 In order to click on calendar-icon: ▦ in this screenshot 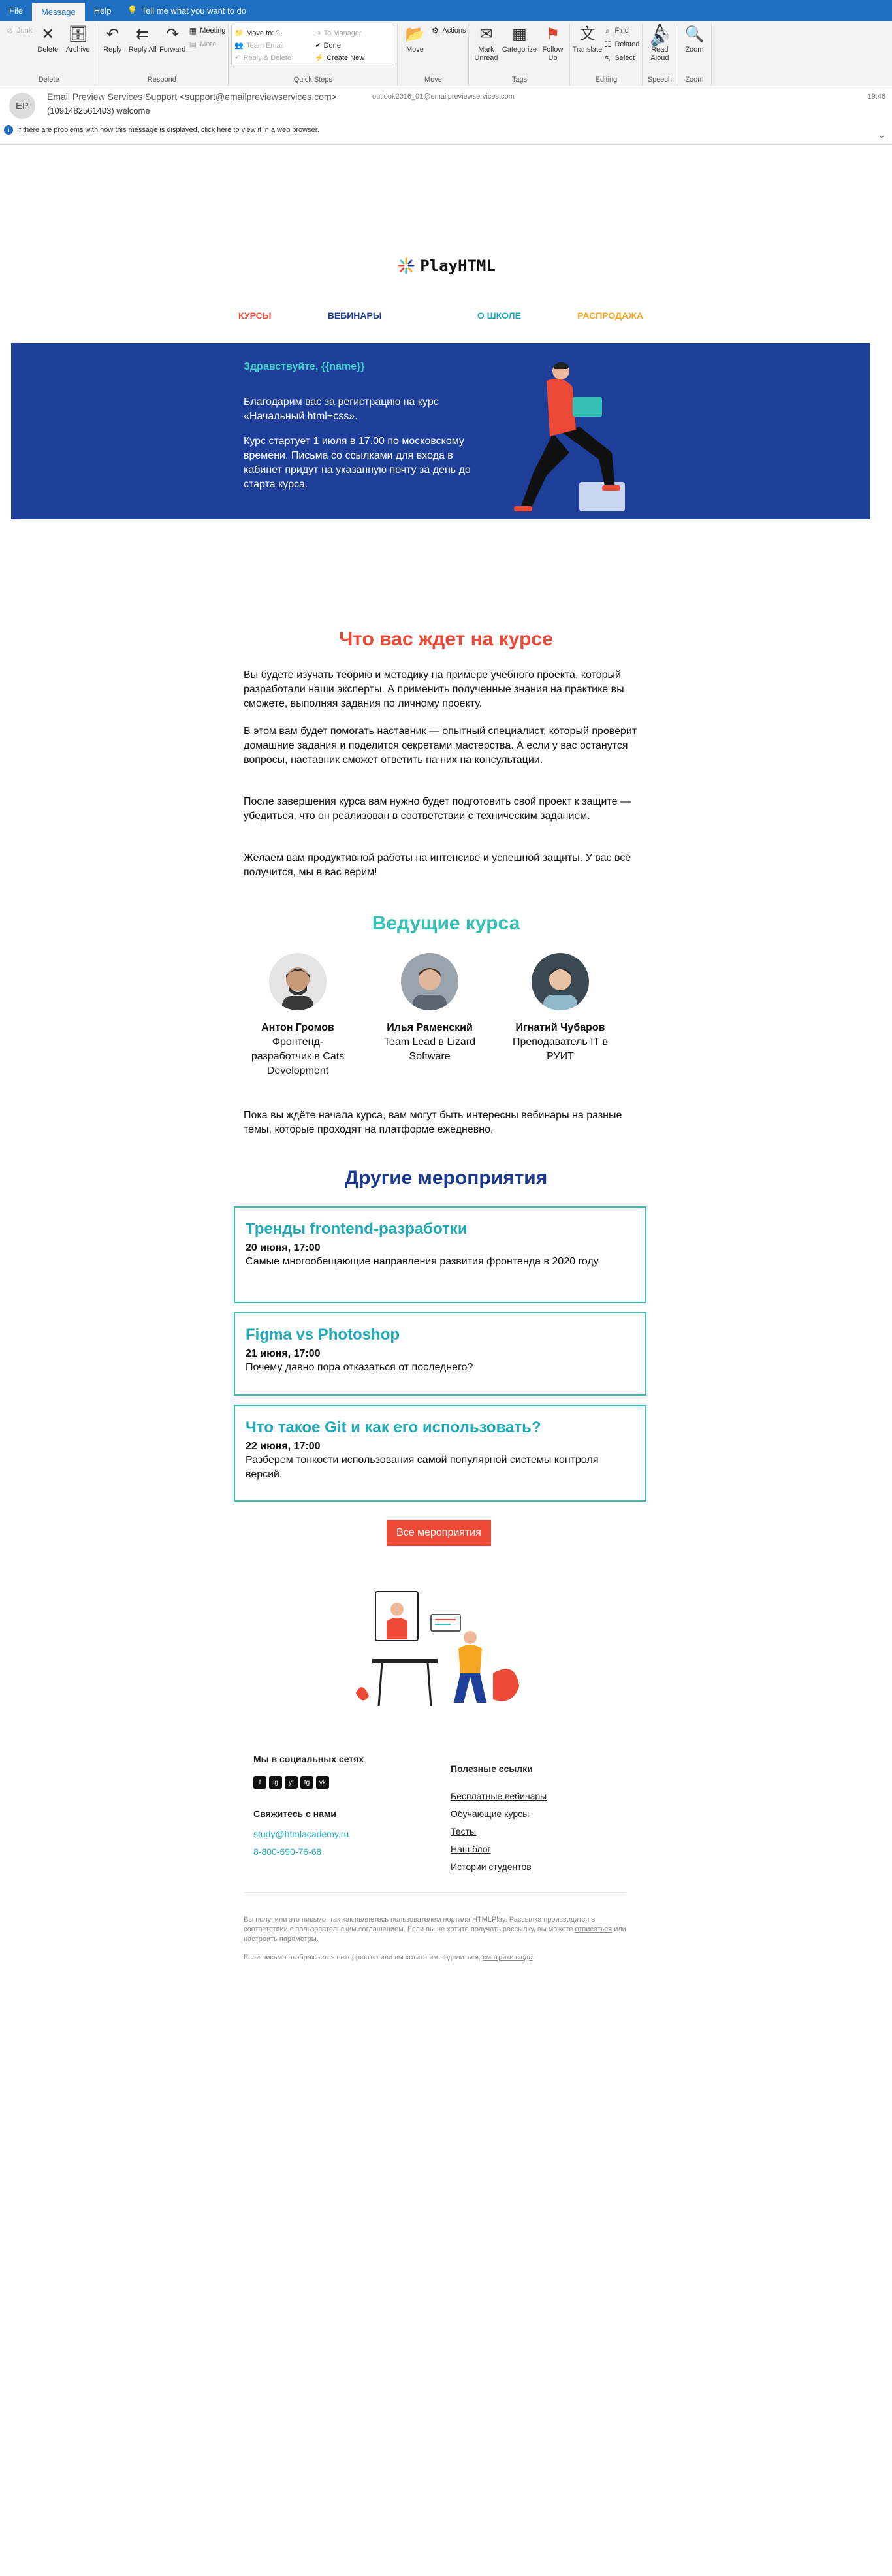, I will do `click(193, 30)`.